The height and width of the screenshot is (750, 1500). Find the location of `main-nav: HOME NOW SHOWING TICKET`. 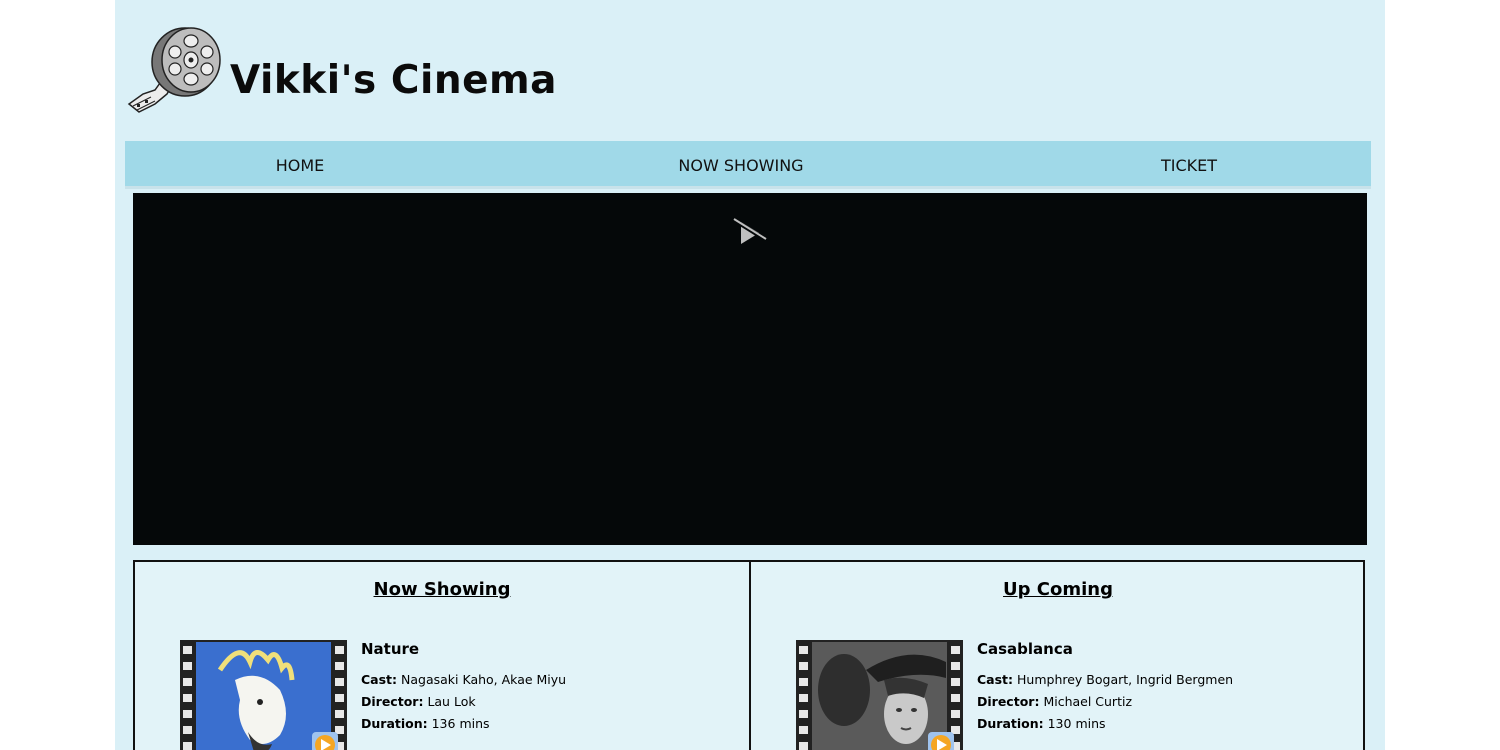

main-nav: HOME NOW SHOWING TICKET is located at coordinates (748, 165).